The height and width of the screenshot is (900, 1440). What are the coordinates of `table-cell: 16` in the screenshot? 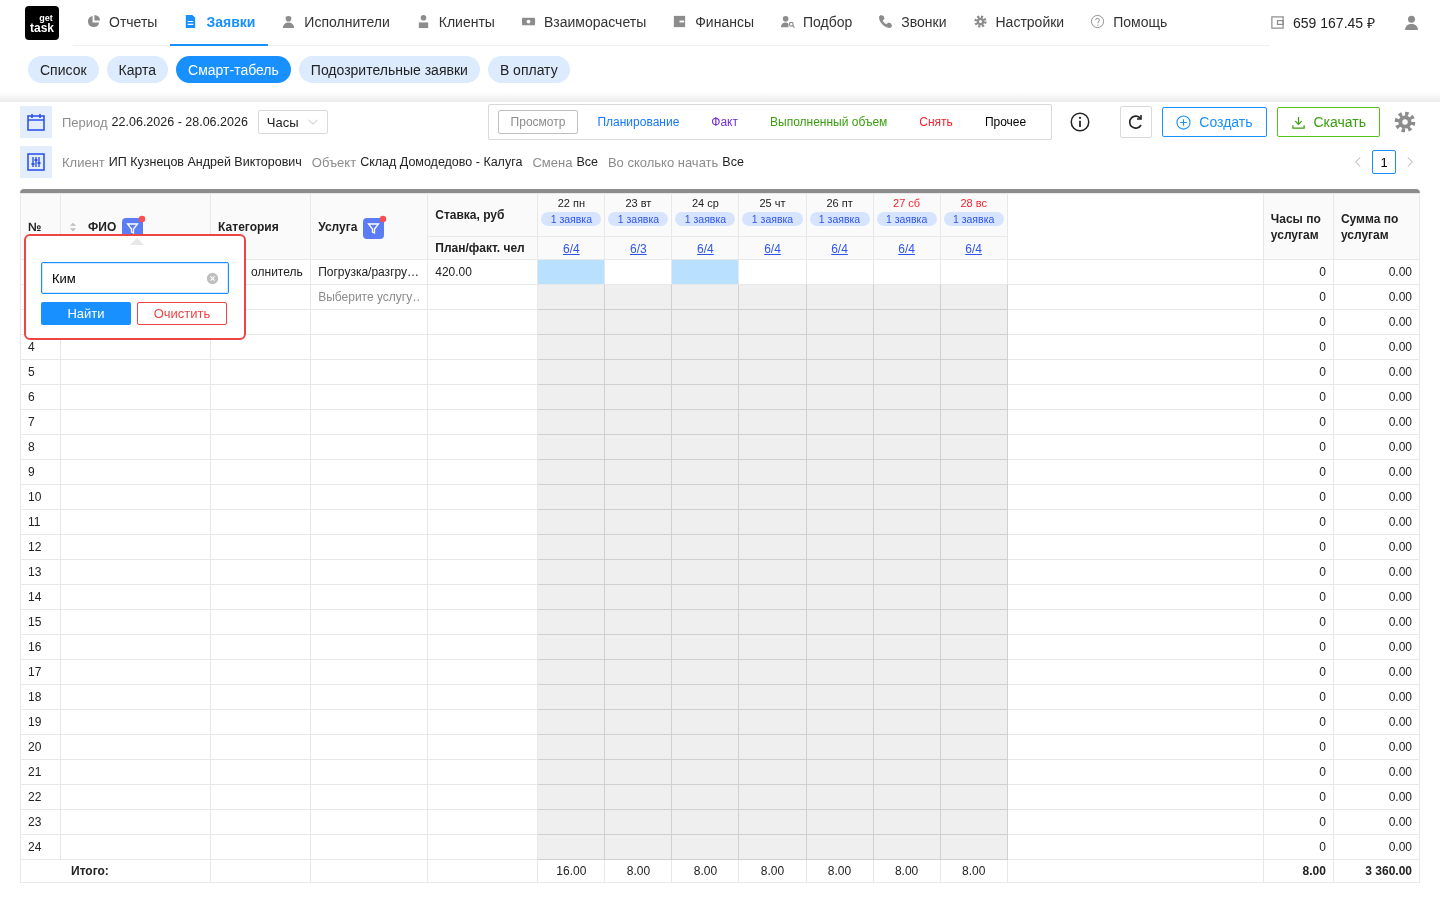 It's located at (35, 647).